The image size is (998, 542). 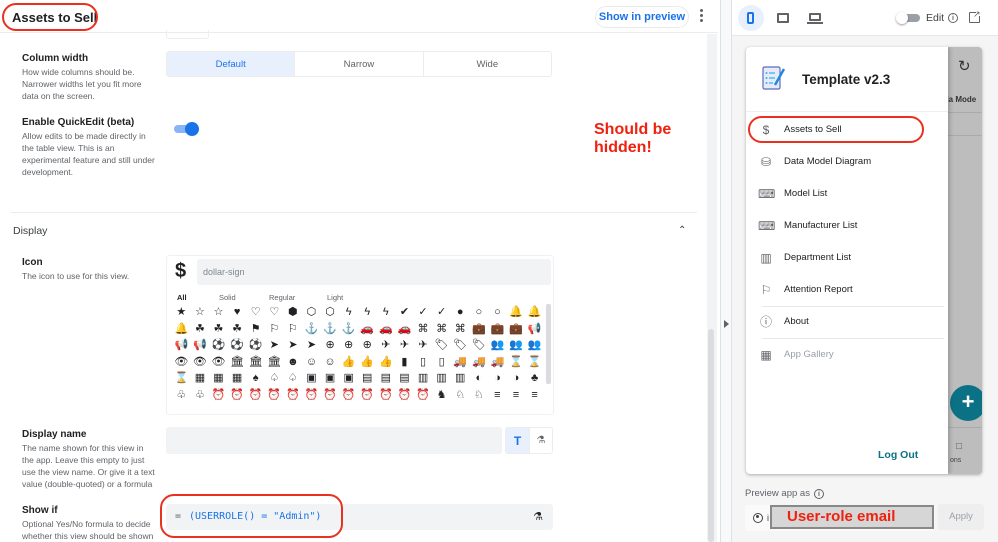 What do you see at coordinates (847, 290) in the screenshot?
I see `menu-item-attention-report: ⚐ Attention Report` at bounding box center [847, 290].